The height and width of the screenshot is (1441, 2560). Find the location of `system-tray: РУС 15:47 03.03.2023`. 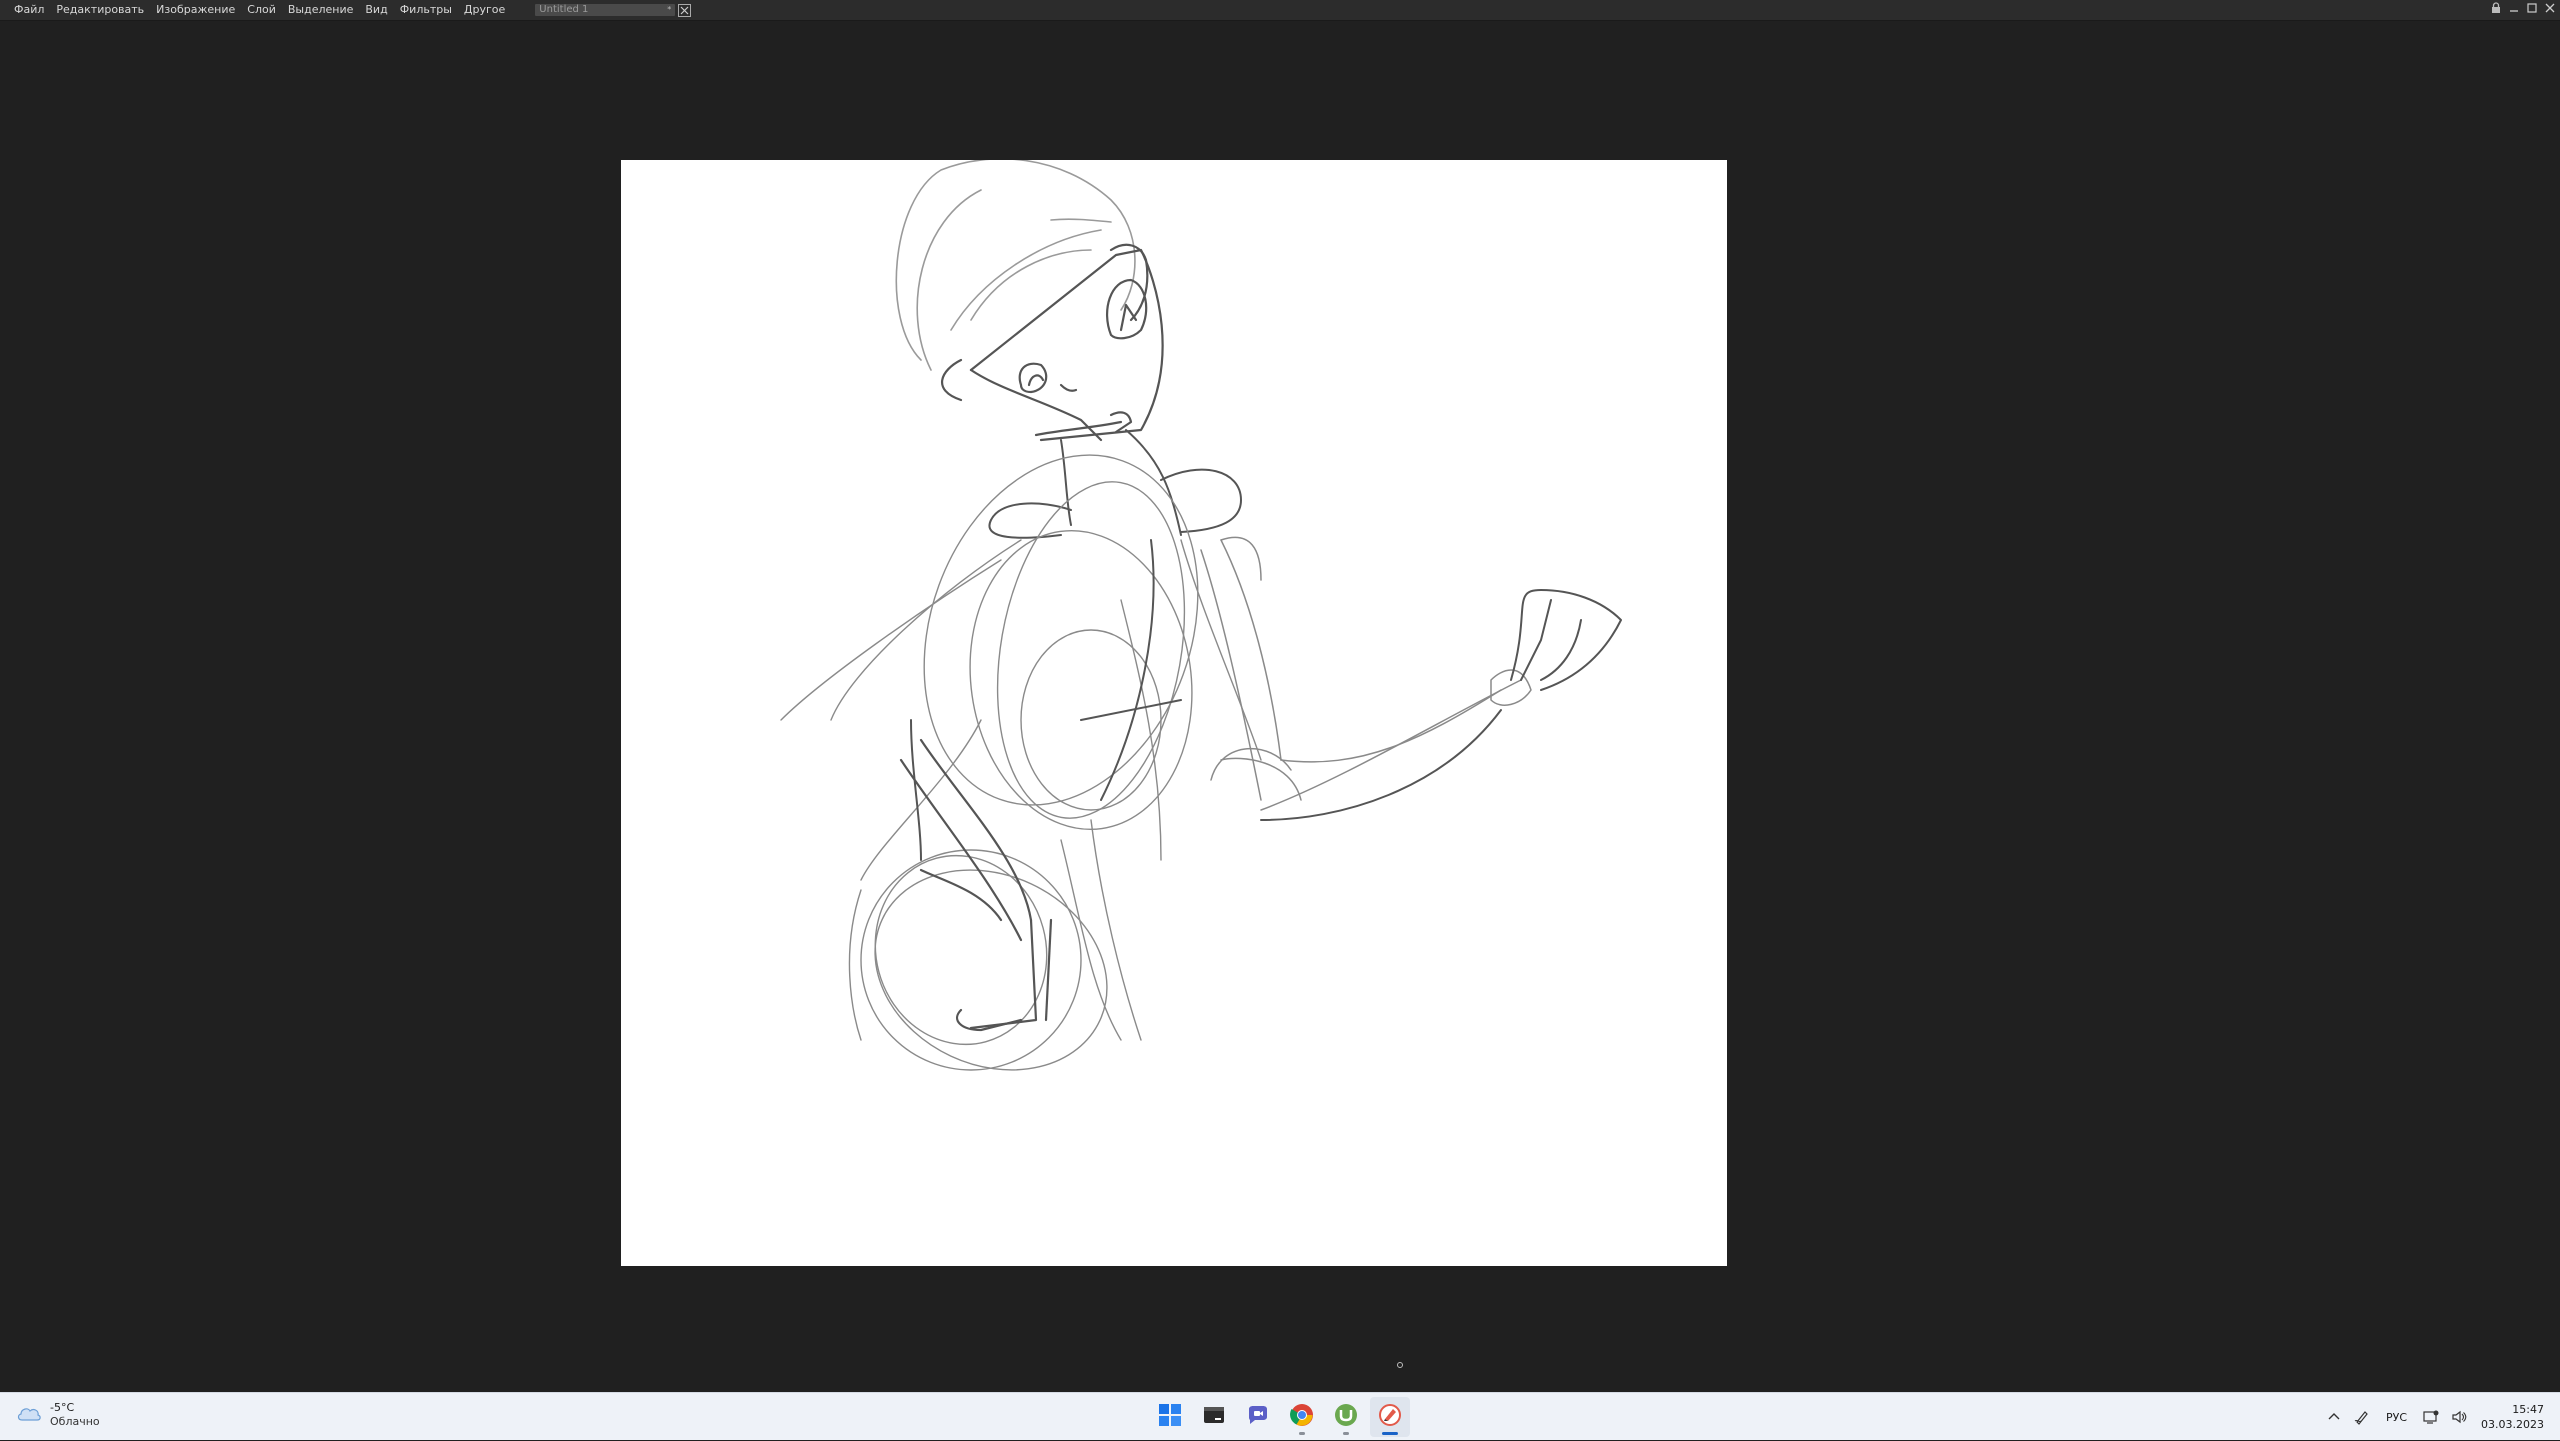

system-tray: РУС 15:47 03.03.2023 is located at coordinates (2440, 1417).